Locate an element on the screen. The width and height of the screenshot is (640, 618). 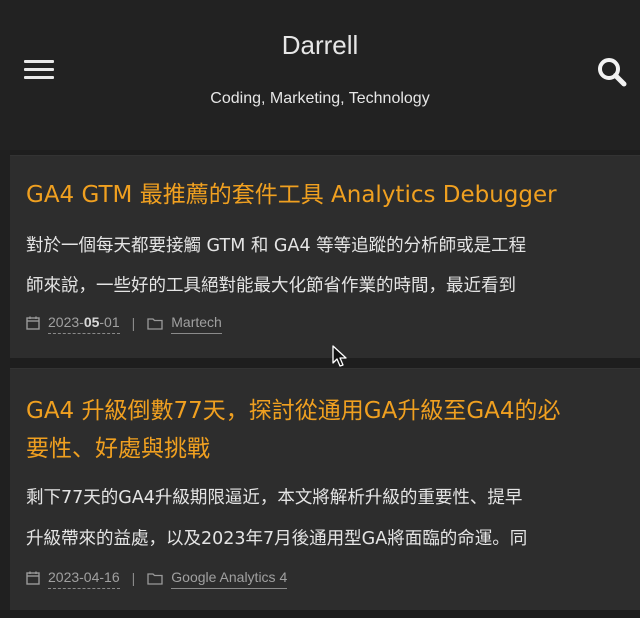
search-icon is located at coordinates (612, 72).